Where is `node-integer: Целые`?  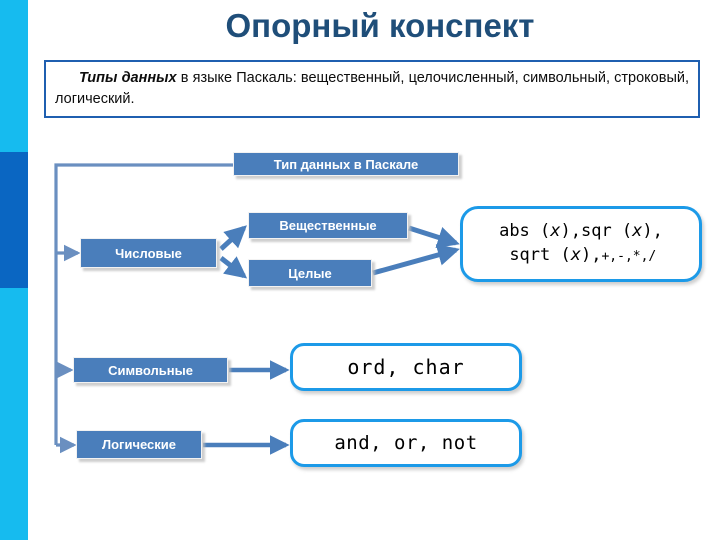 node-integer: Целые is located at coordinates (310, 273).